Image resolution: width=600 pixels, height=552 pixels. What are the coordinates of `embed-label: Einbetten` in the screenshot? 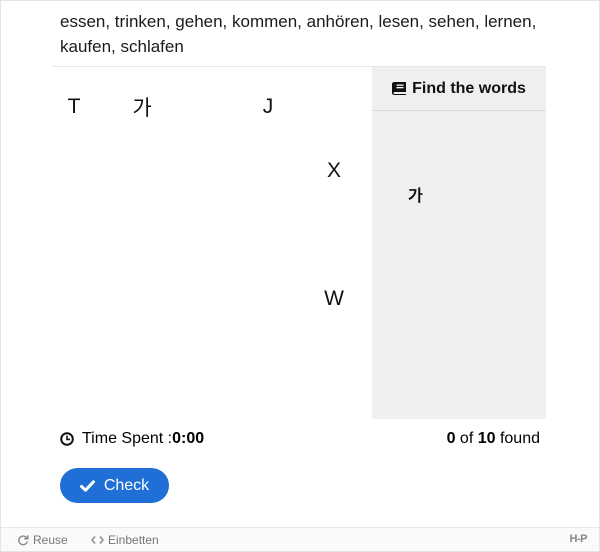 It's located at (133, 540).